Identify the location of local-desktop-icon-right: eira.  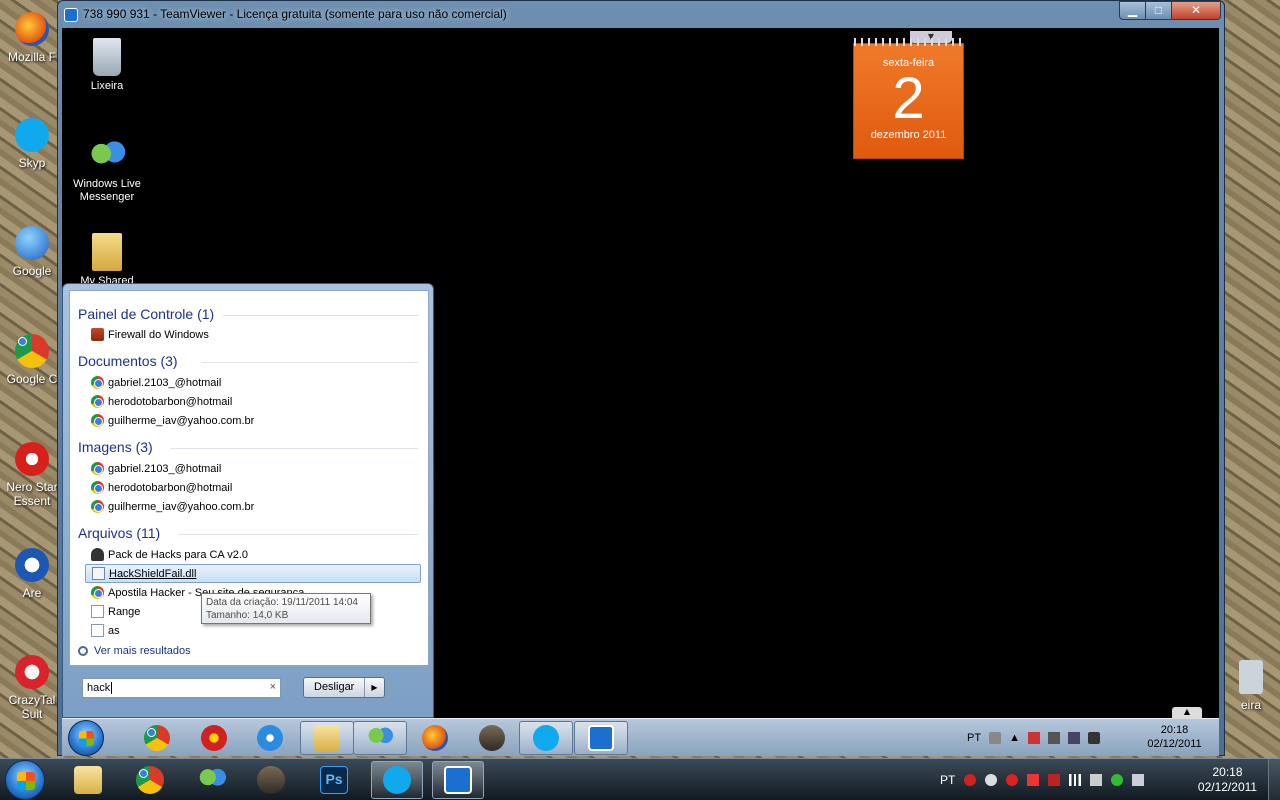
(1251, 686).